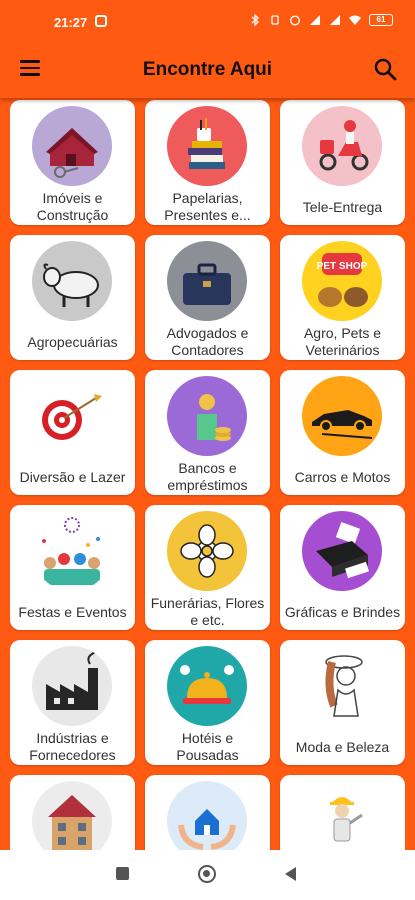  Describe the element at coordinates (72, 476) in the screenshot. I see `category-label: Diversão e Lazer` at that location.